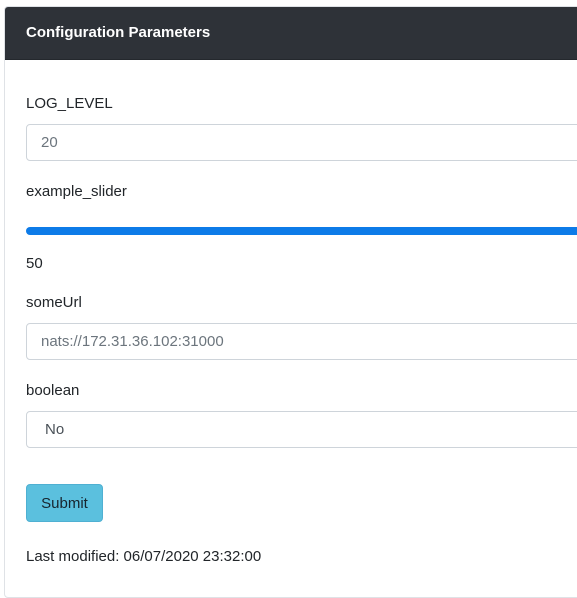 This screenshot has height=598, width=577. I want to click on example-slider-fill, so click(301, 231).